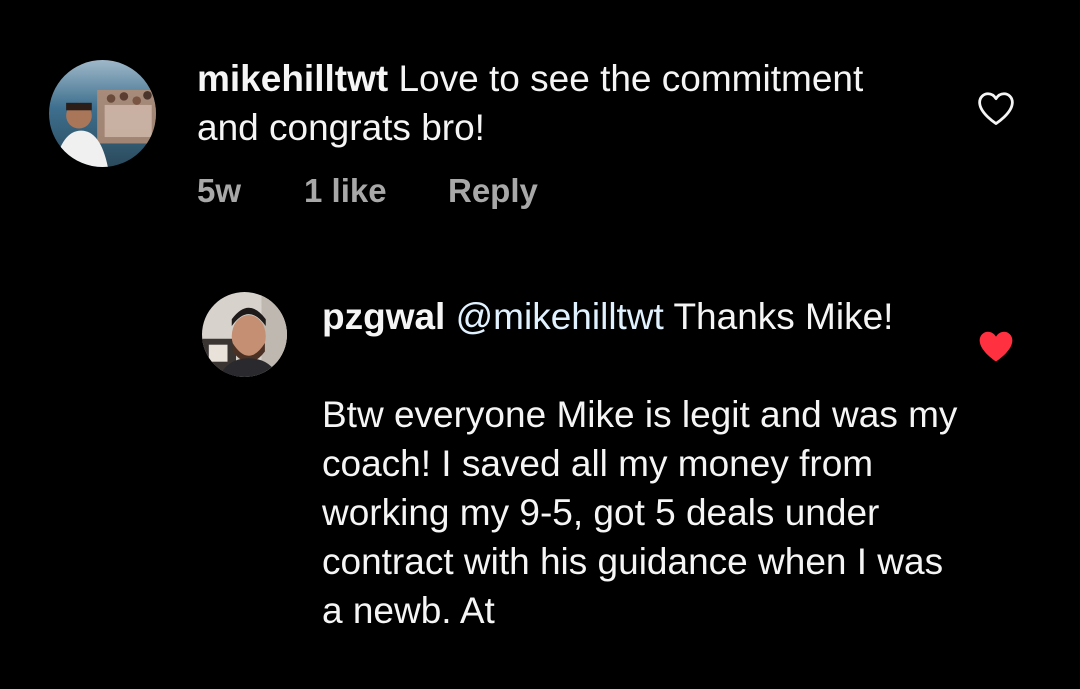 The image size is (1080, 689). I want to click on comment-like-count: 1 like, so click(345, 191).